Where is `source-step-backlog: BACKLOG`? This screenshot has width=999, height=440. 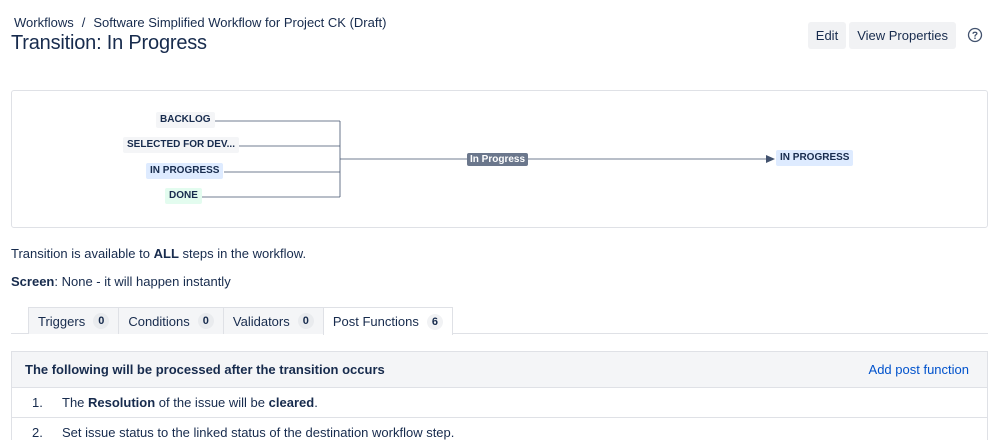 source-step-backlog: BACKLOG is located at coordinates (185, 120).